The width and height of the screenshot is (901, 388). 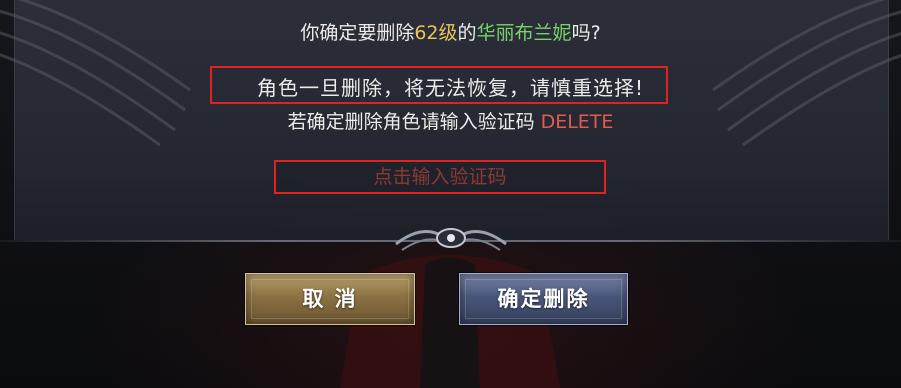 I want to click on question-suffix: 吗?, so click(x=586, y=33).